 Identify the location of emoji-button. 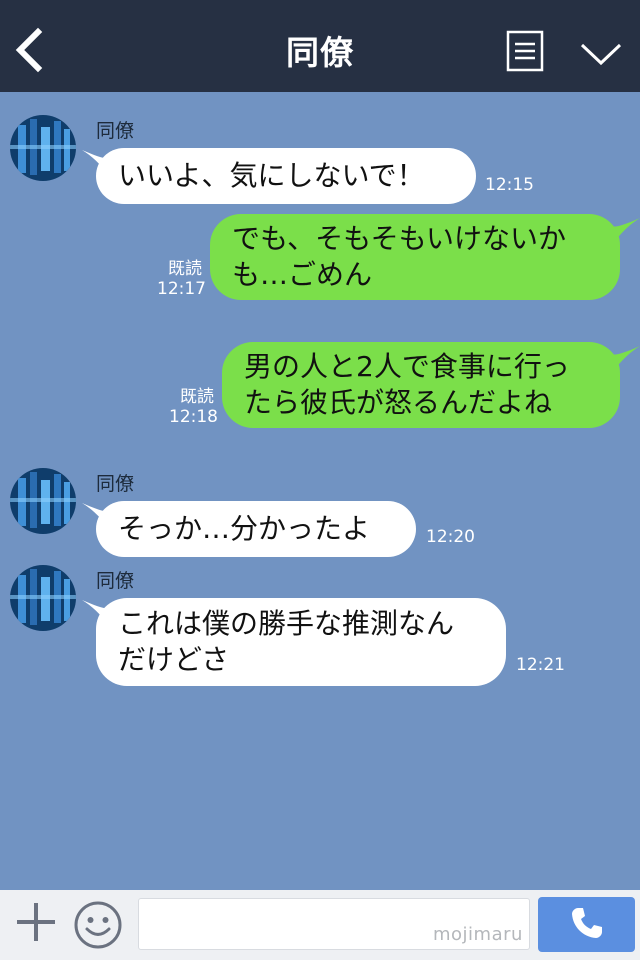
(98, 925).